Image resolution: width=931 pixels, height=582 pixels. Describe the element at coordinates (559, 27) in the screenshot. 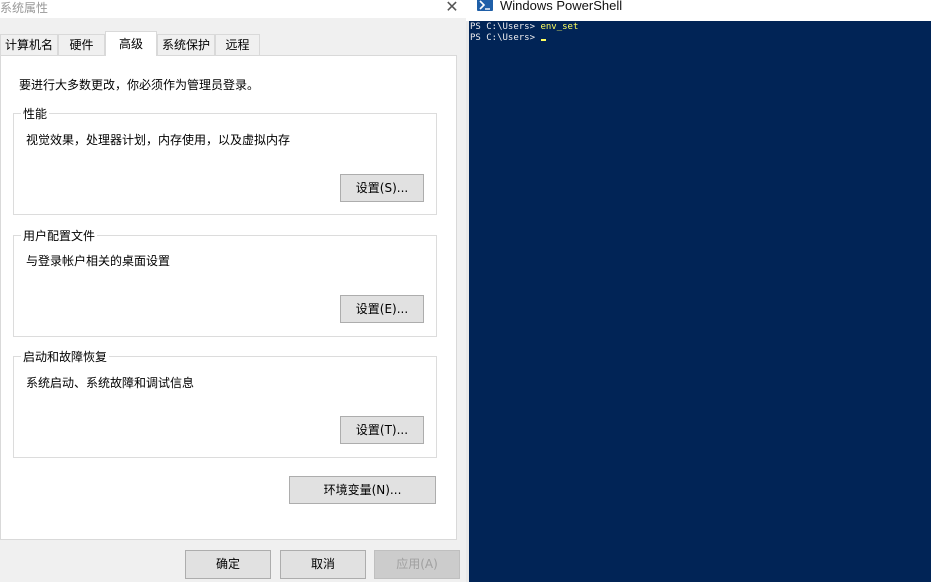

I see `console-command: env_set` at that location.